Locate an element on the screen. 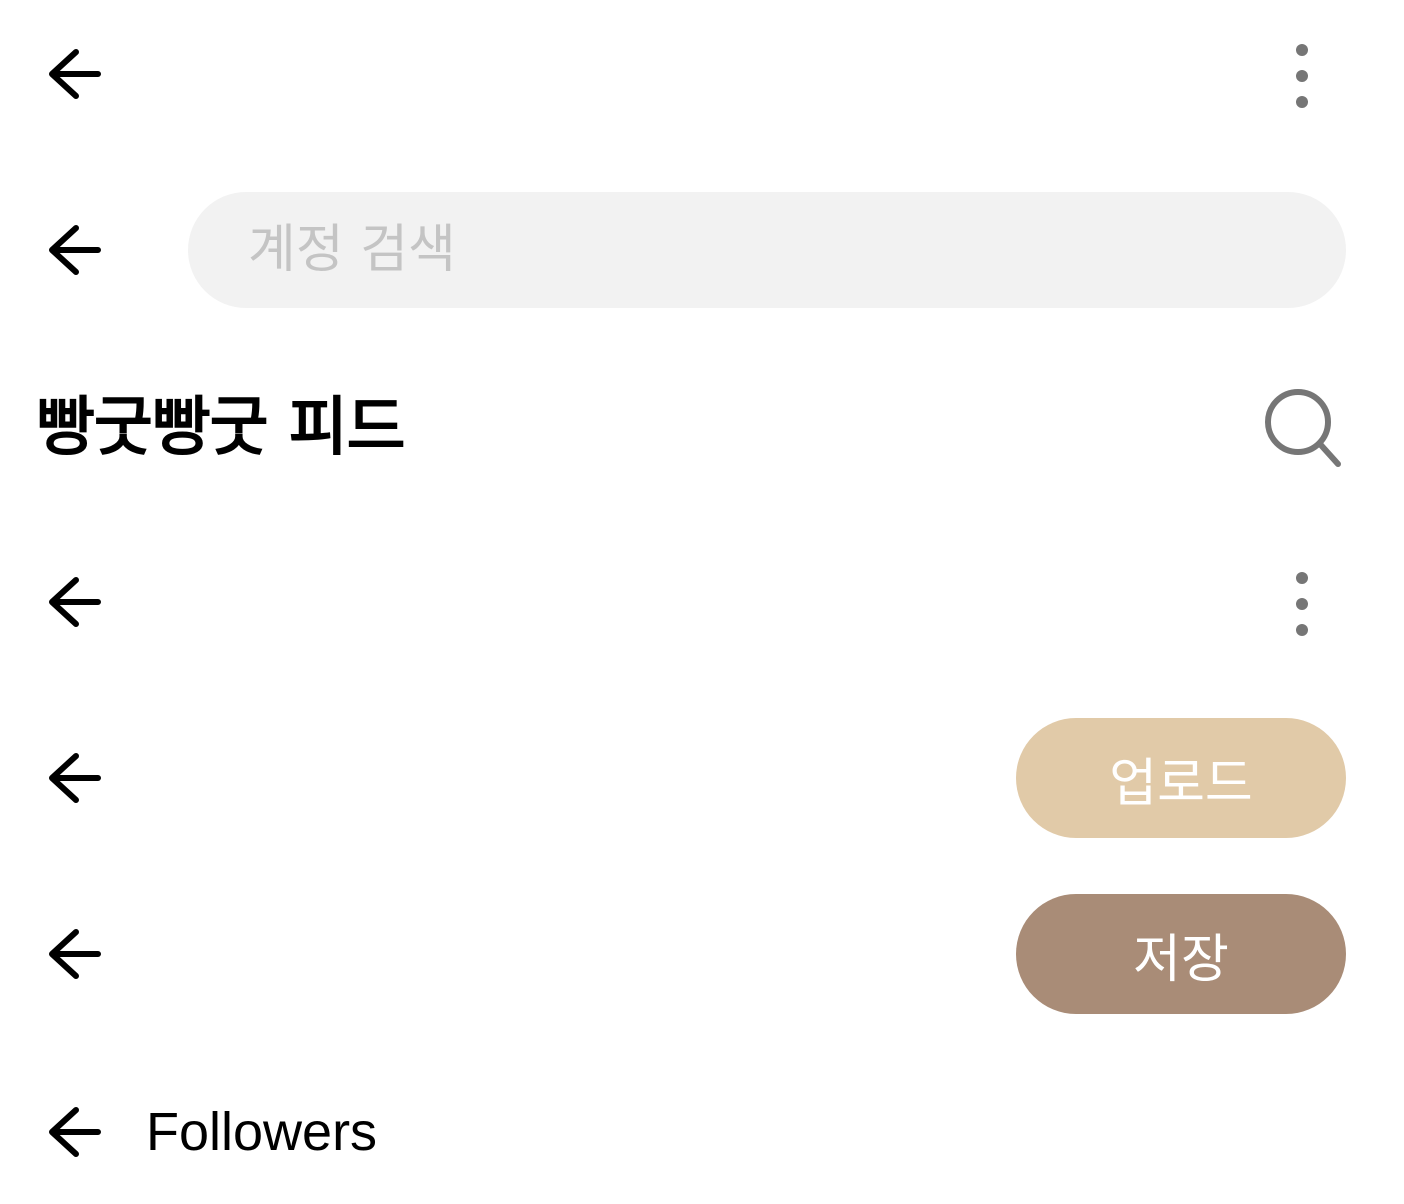 The width and height of the screenshot is (1404, 1204). top-bar-feed: 빵굿빵굿 피드 is located at coordinates (702, 428).